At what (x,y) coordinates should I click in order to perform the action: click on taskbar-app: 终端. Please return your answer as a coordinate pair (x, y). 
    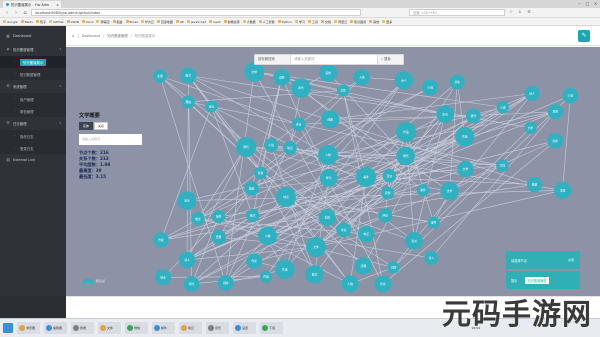
    Looking at the image, I should click on (82, 328).